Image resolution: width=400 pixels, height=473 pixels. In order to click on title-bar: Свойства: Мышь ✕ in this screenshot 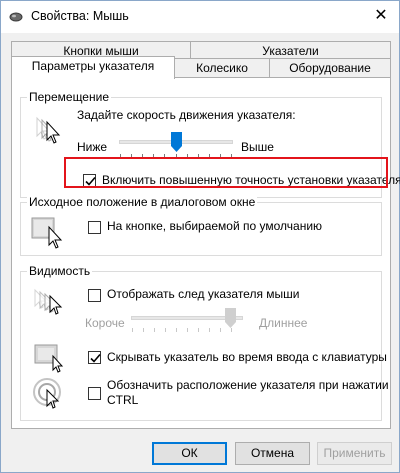, I will do `click(200, 17)`.